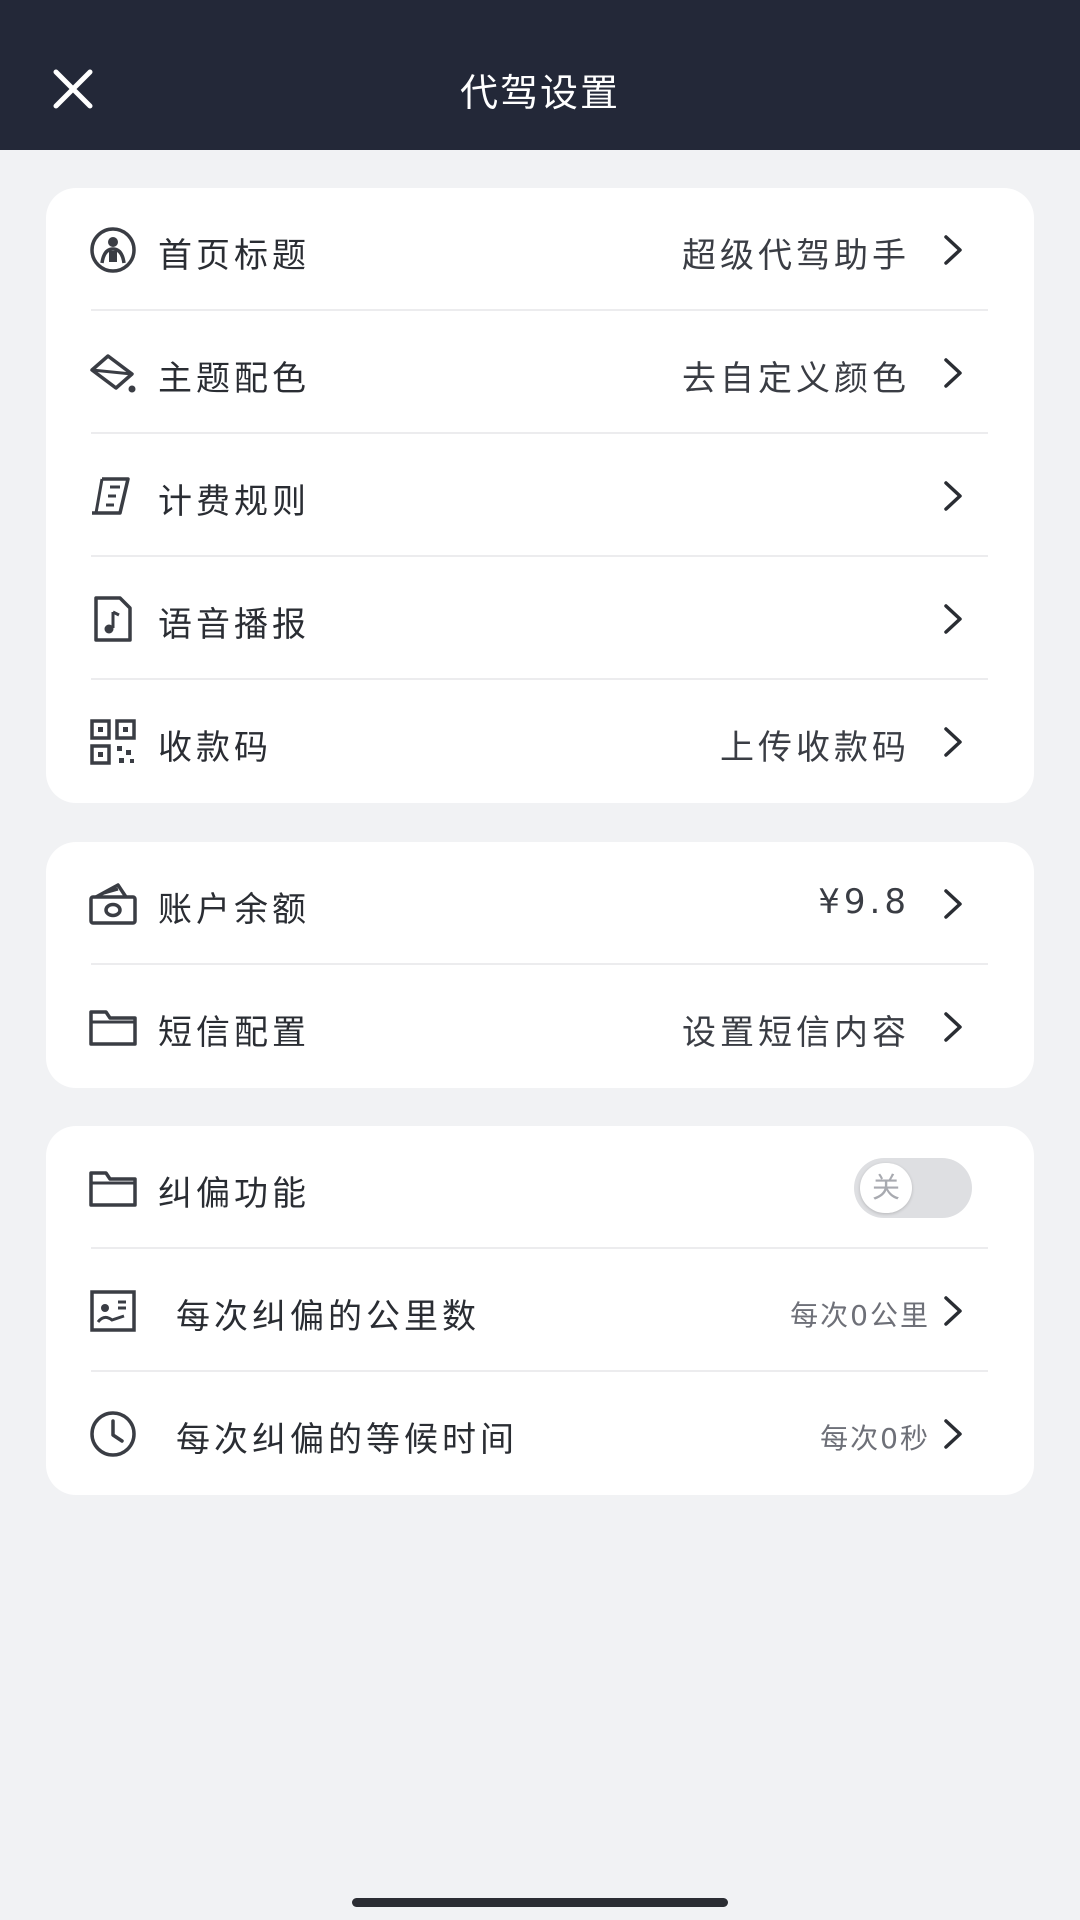  I want to click on setting-row-correction-wait-time: 每次纠偏的等候时间 每次0秒, so click(540, 1433).